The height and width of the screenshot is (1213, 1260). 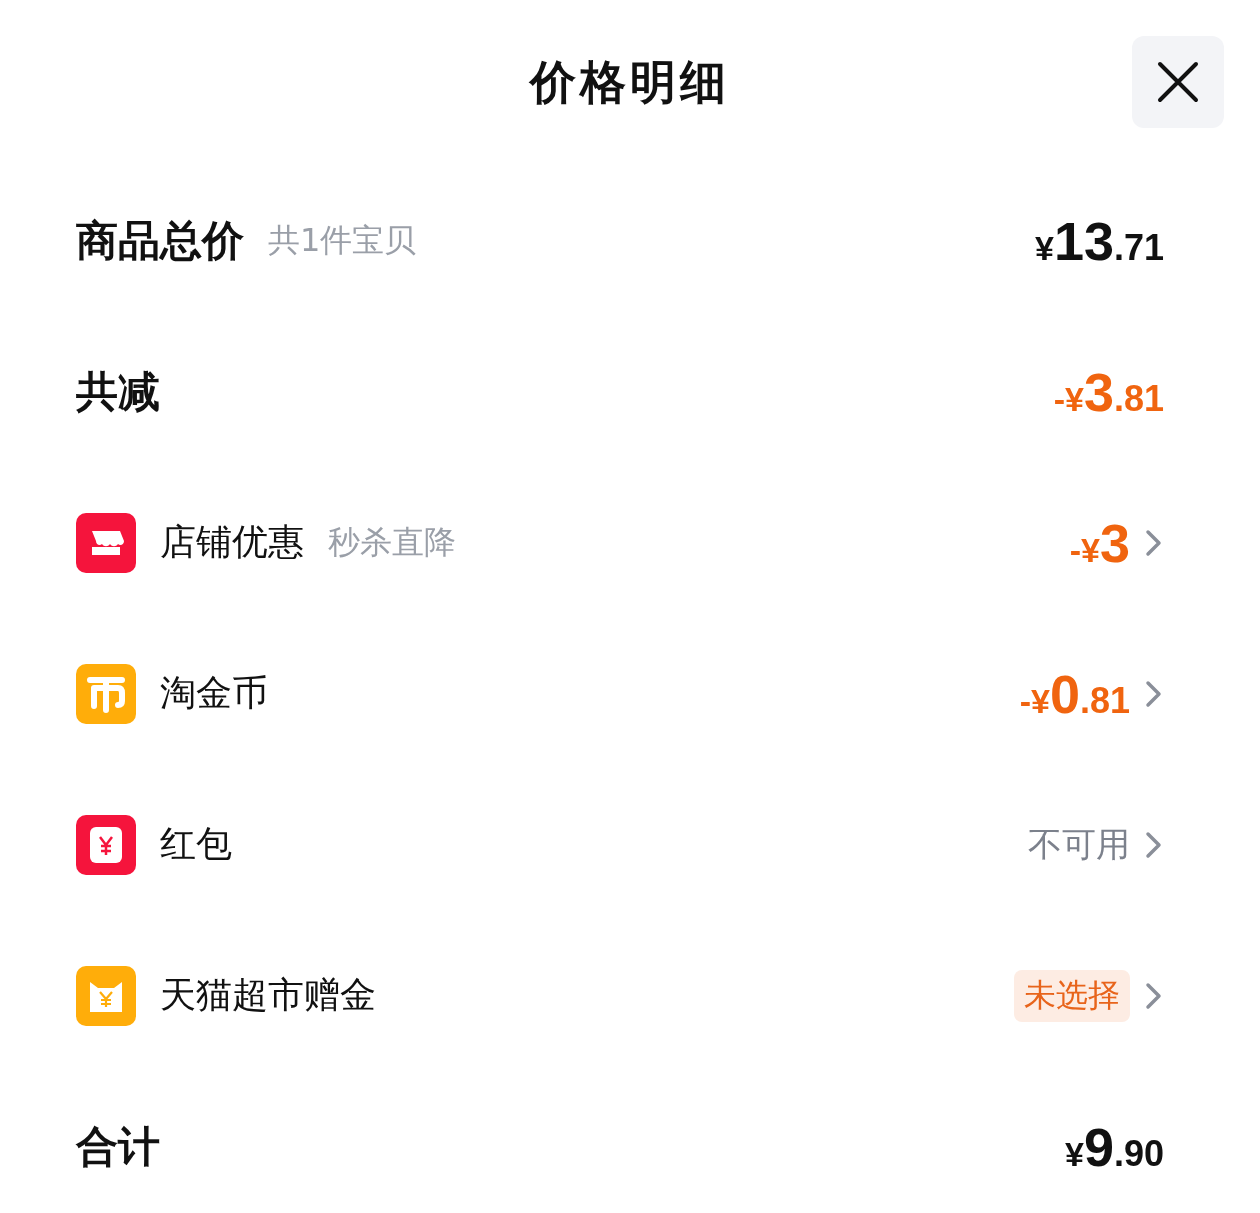 What do you see at coordinates (118, 1146) in the screenshot?
I see `row-label: 合计` at bounding box center [118, 1146].